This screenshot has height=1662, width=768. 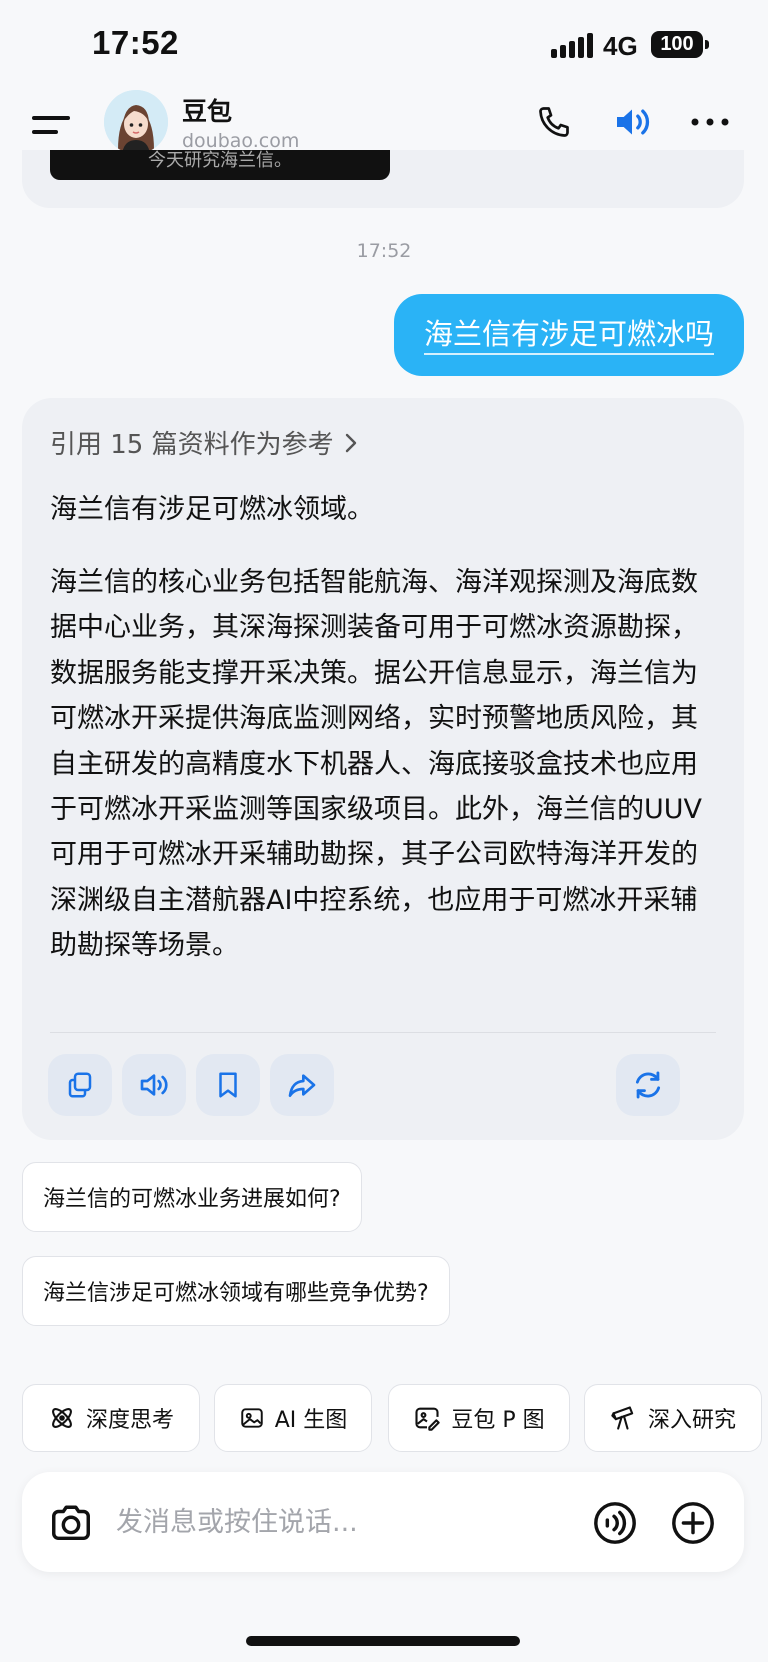 I want to click on skill-deep-thinking: 深度思考, so click(x=111, y=1418).